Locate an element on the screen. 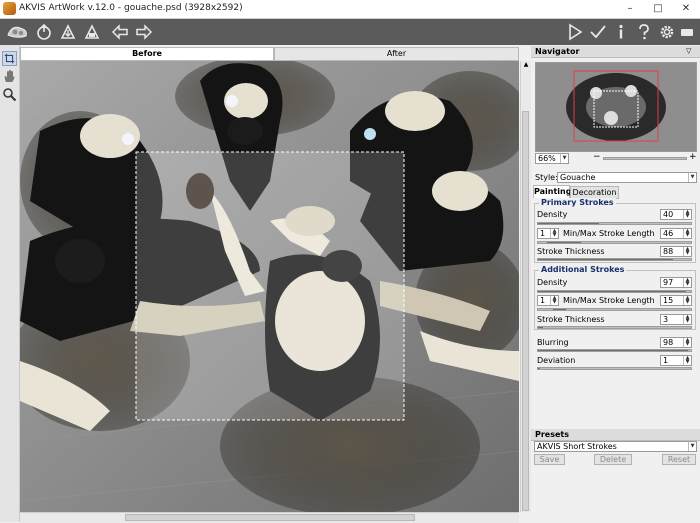 This screenshot has width=700, height=523. zoom-slider is located at coordinates (645, 158).